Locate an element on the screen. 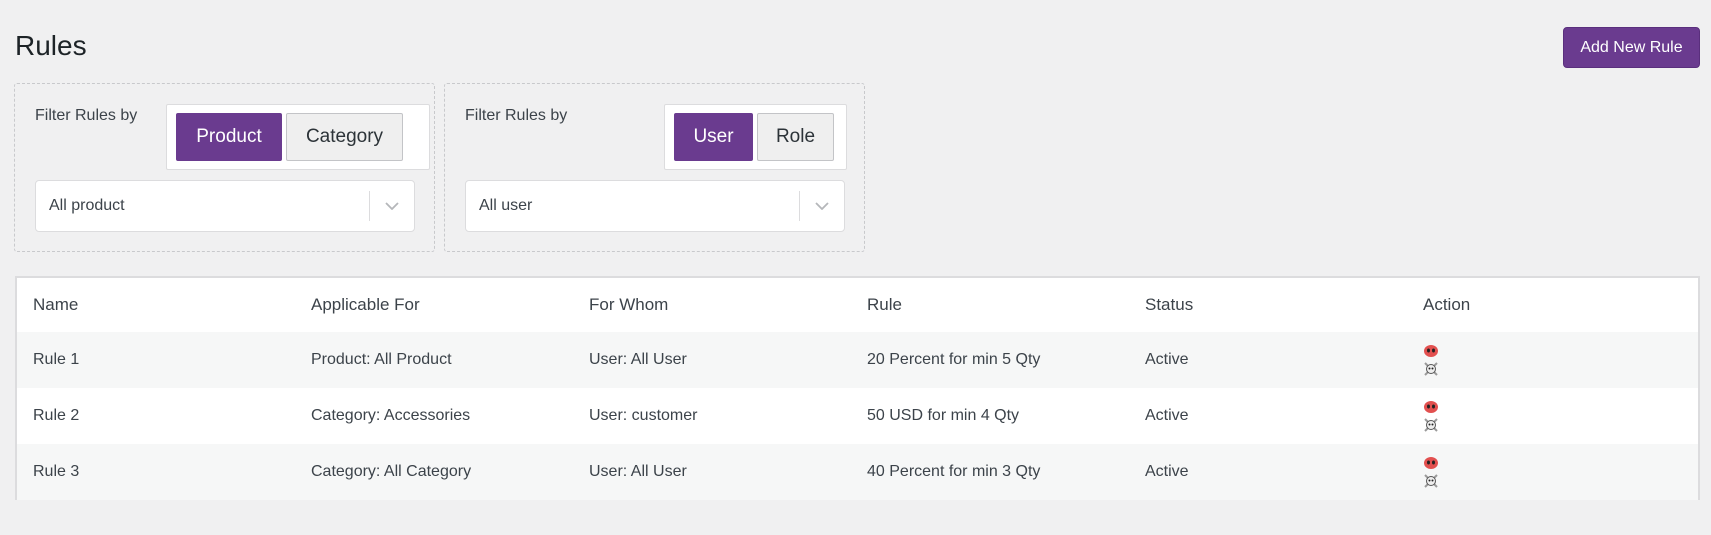  rule-name: Rule 2 is located at coordinates (56, 415).